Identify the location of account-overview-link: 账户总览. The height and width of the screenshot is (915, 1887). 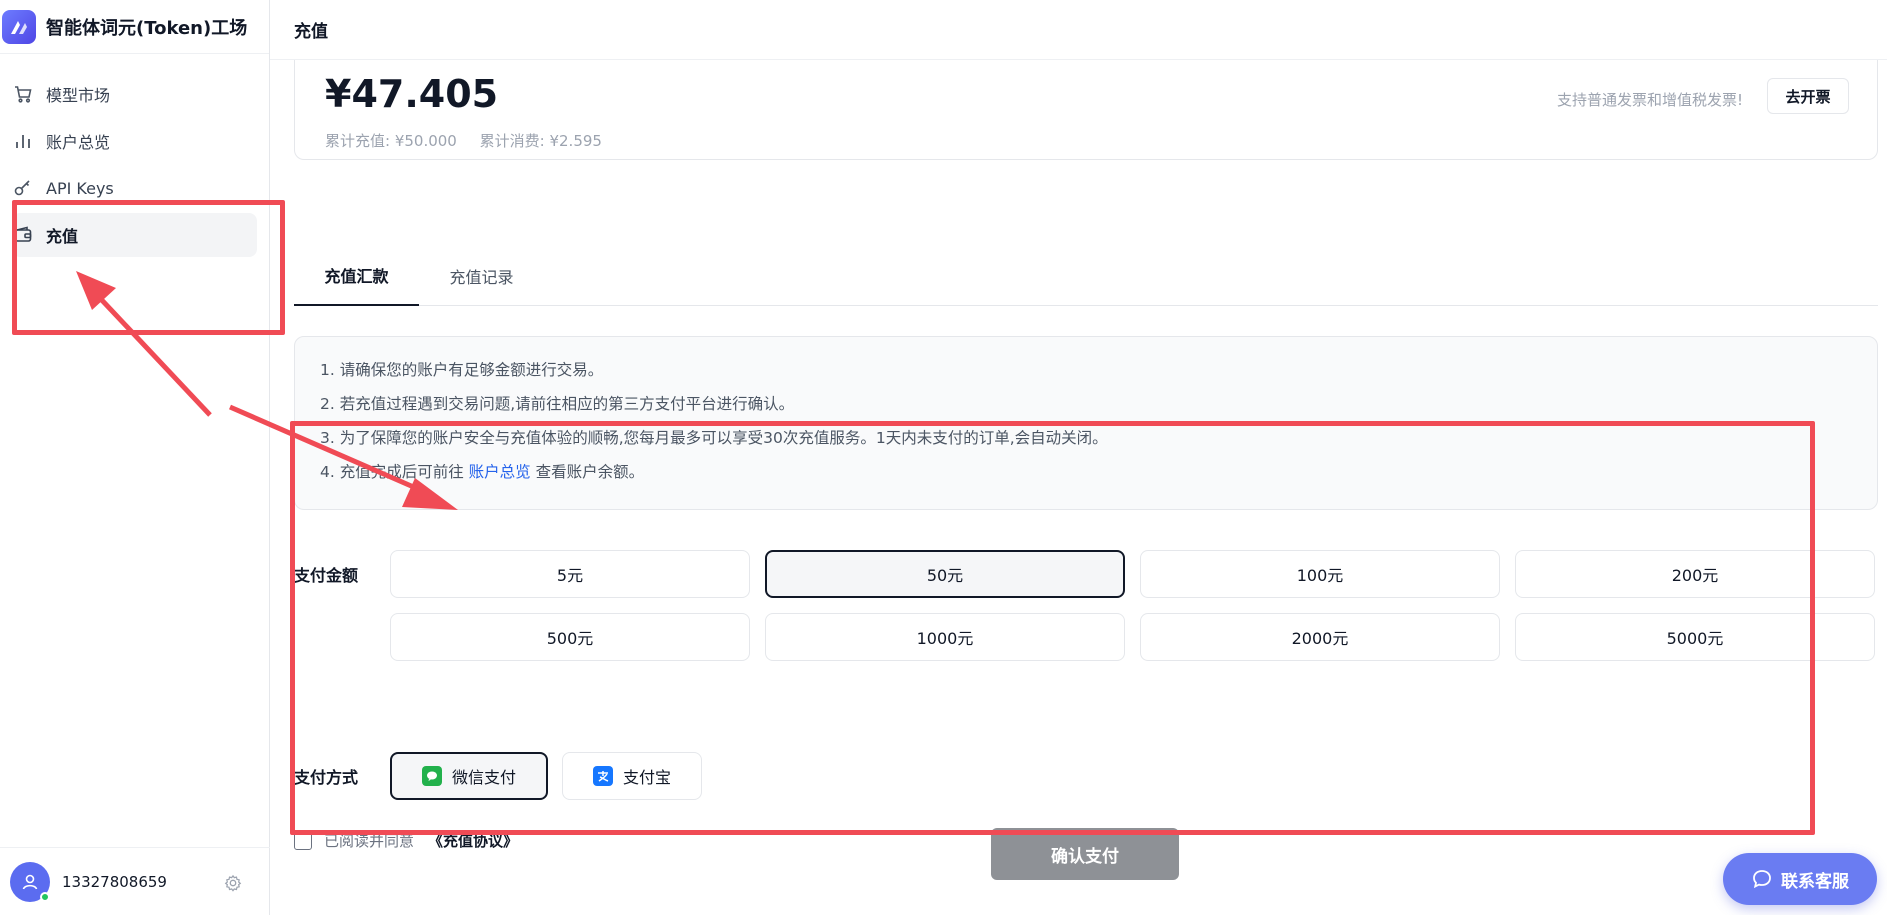
(500, 472).